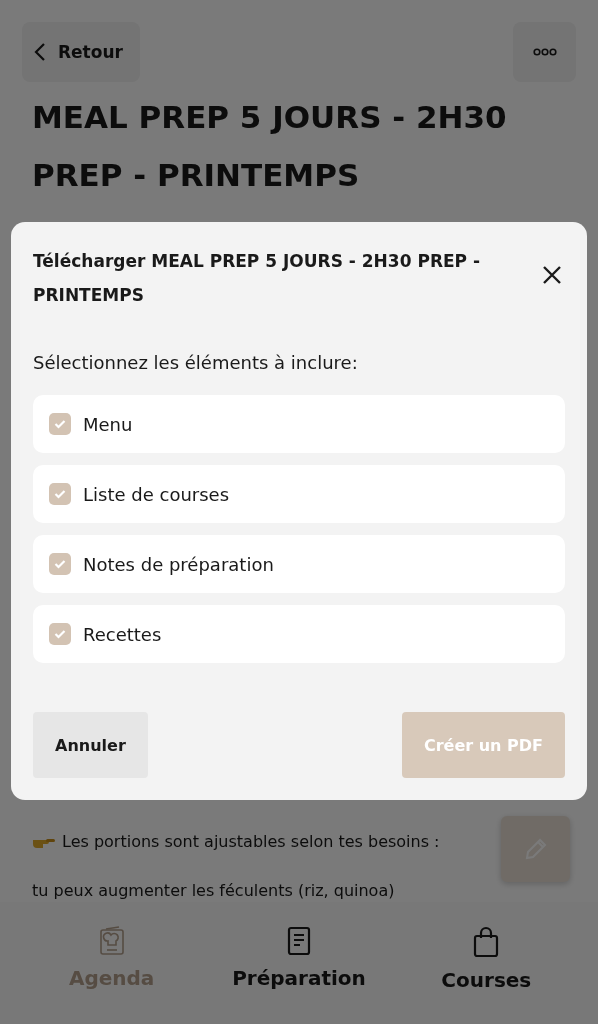 The height and width of the screenshot is (1024, 598). Describe the element at coordinates (299, 564) in the screenshot. I see `option-row: Notes de préparation` at that location.